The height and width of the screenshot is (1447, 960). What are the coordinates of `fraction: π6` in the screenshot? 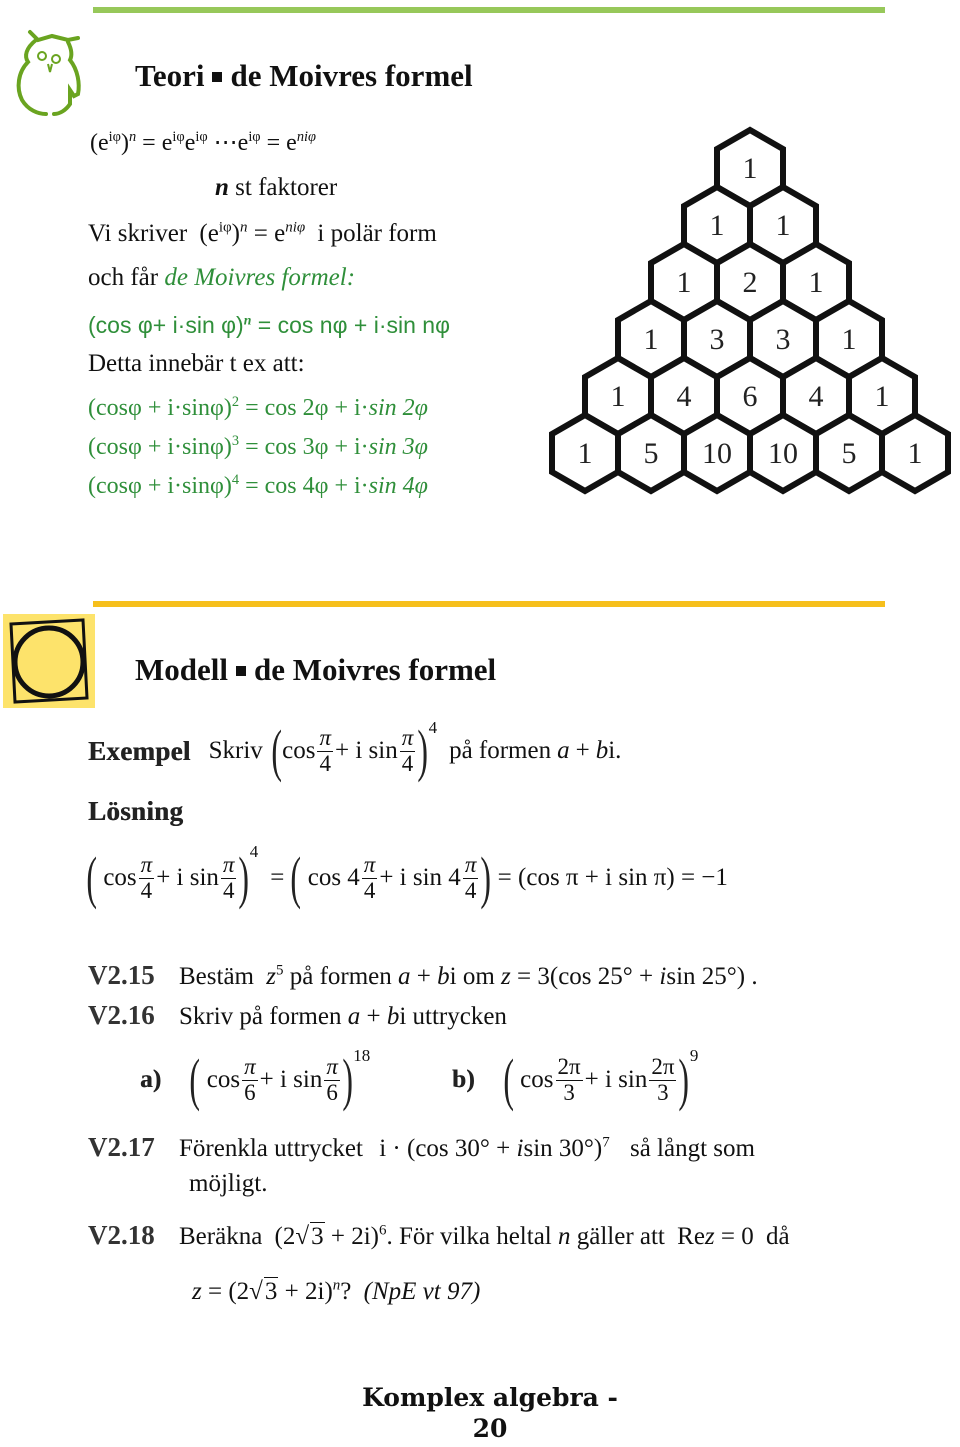 It's located at (332, 1079).